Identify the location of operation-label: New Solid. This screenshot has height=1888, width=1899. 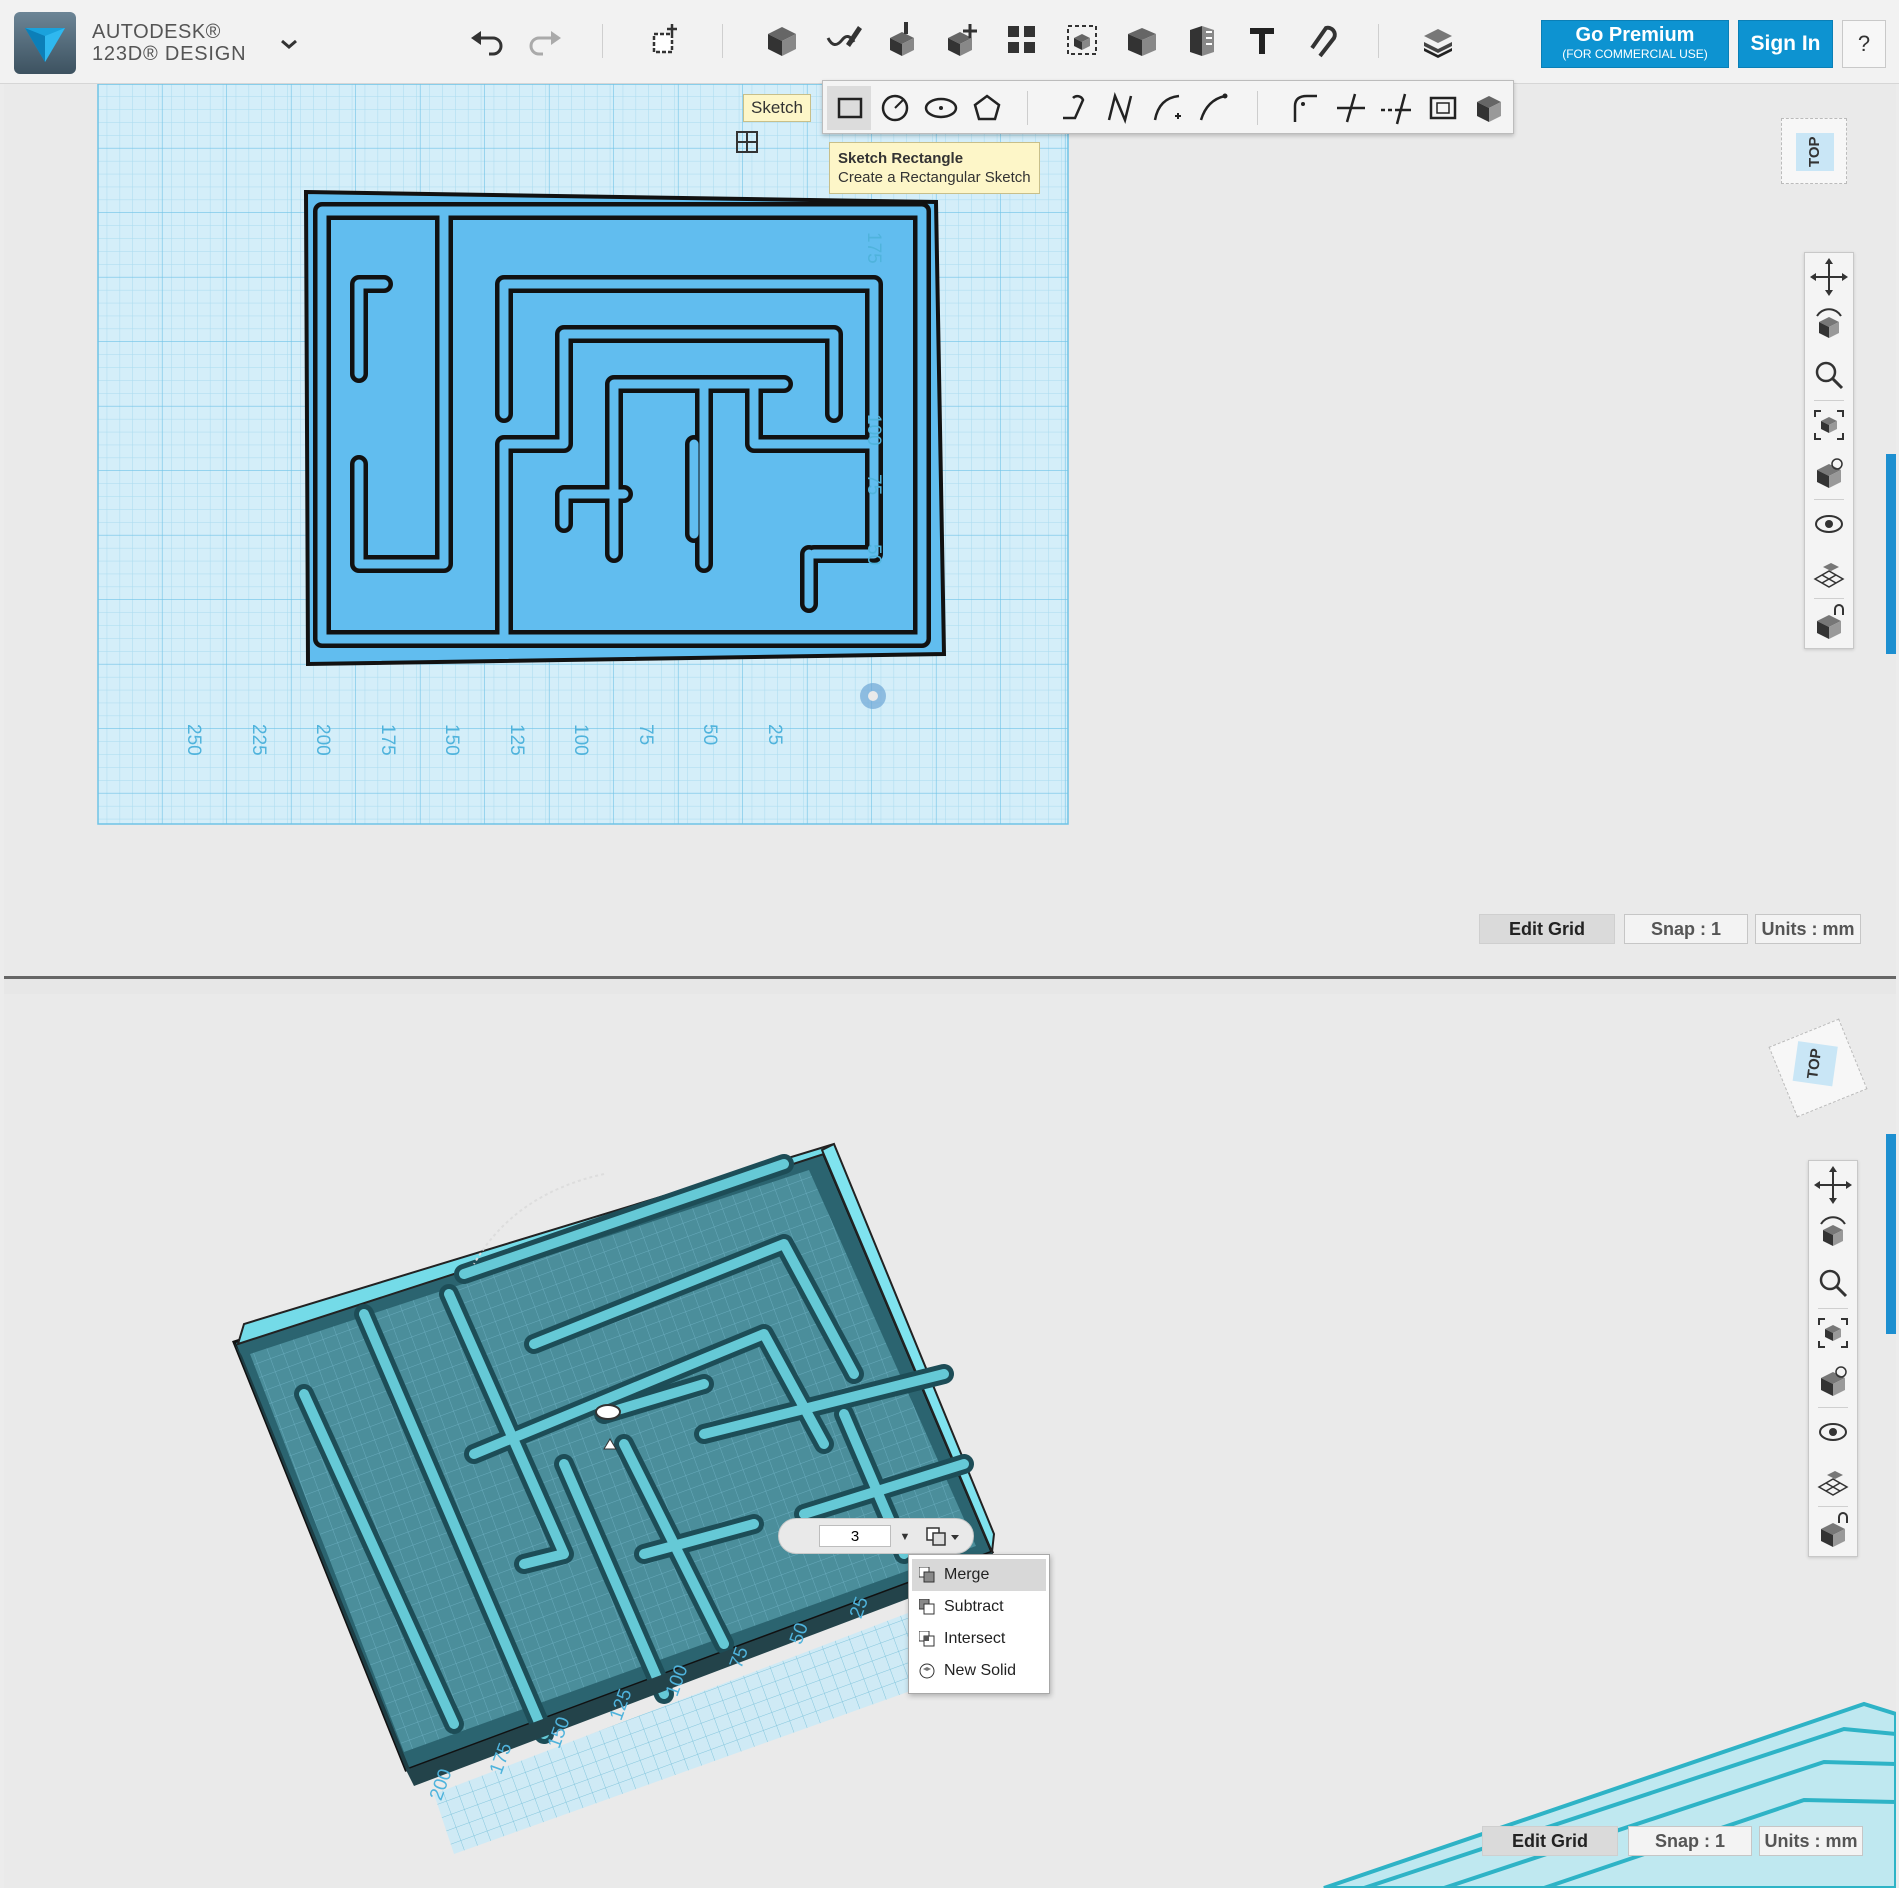
(980, 1670).